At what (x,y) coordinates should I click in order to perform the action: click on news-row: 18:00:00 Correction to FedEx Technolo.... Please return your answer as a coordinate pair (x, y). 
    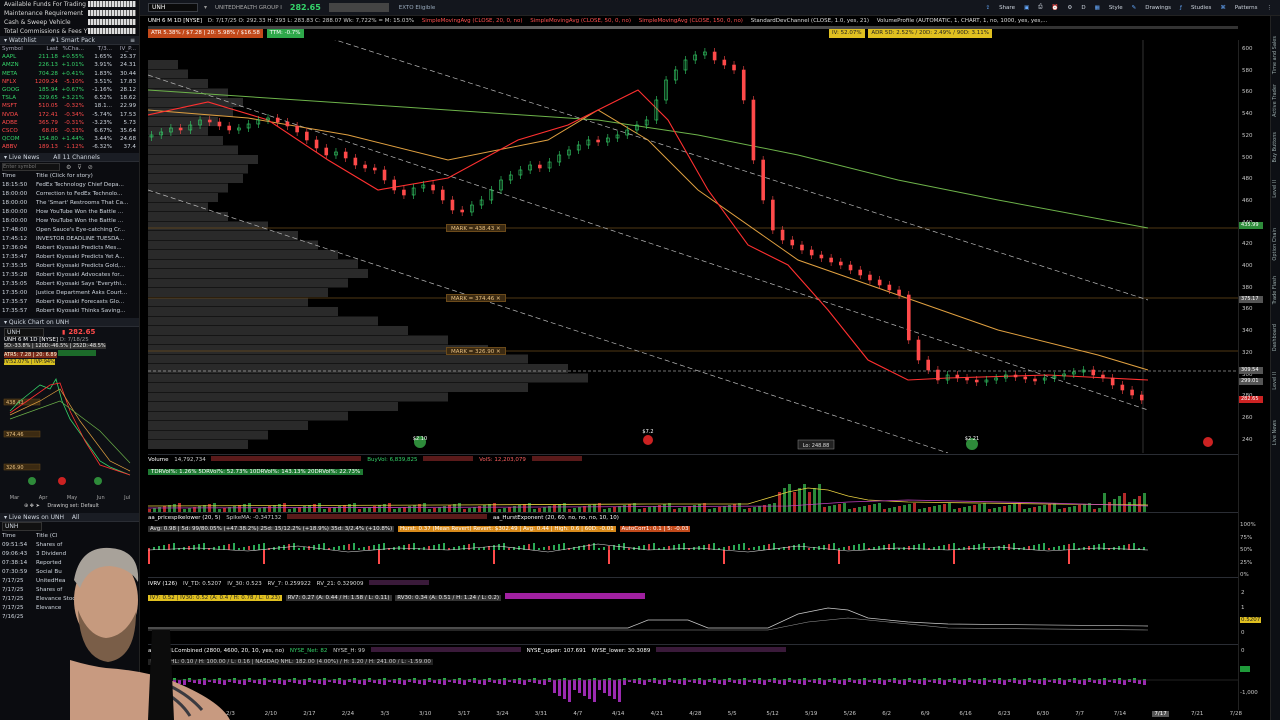
    Looking at the image, I should click on (69, 194).